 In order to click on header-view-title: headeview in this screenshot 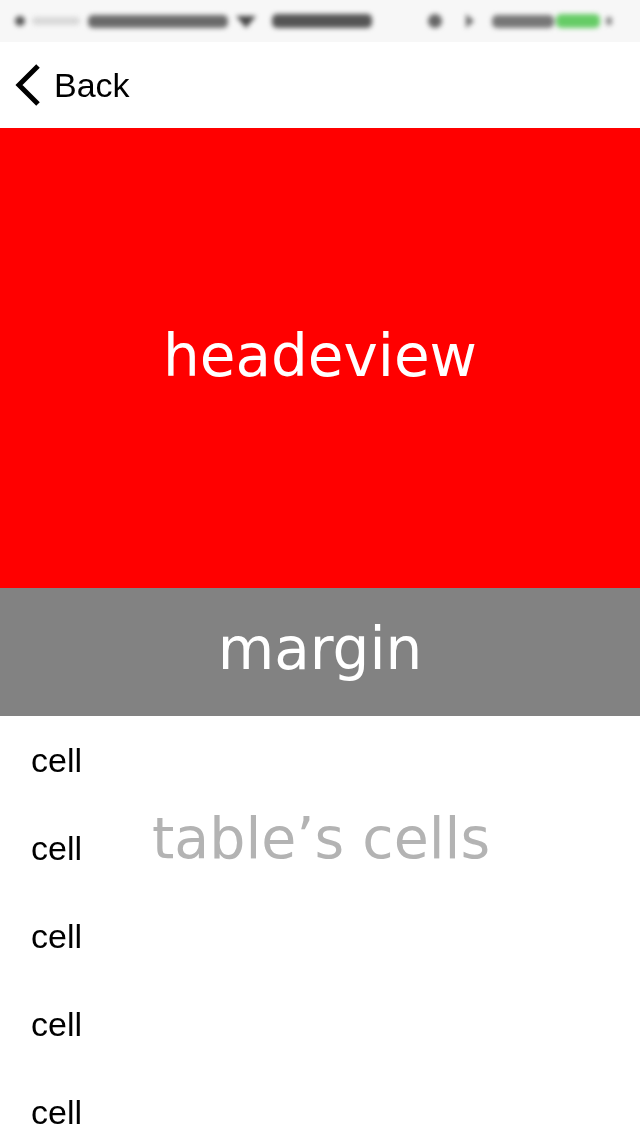, I will do `click(319, 356)`.